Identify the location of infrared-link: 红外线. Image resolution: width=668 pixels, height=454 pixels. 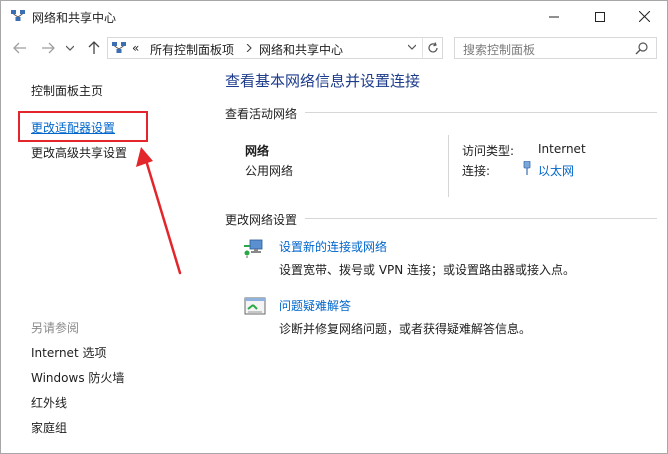
(49, 402).